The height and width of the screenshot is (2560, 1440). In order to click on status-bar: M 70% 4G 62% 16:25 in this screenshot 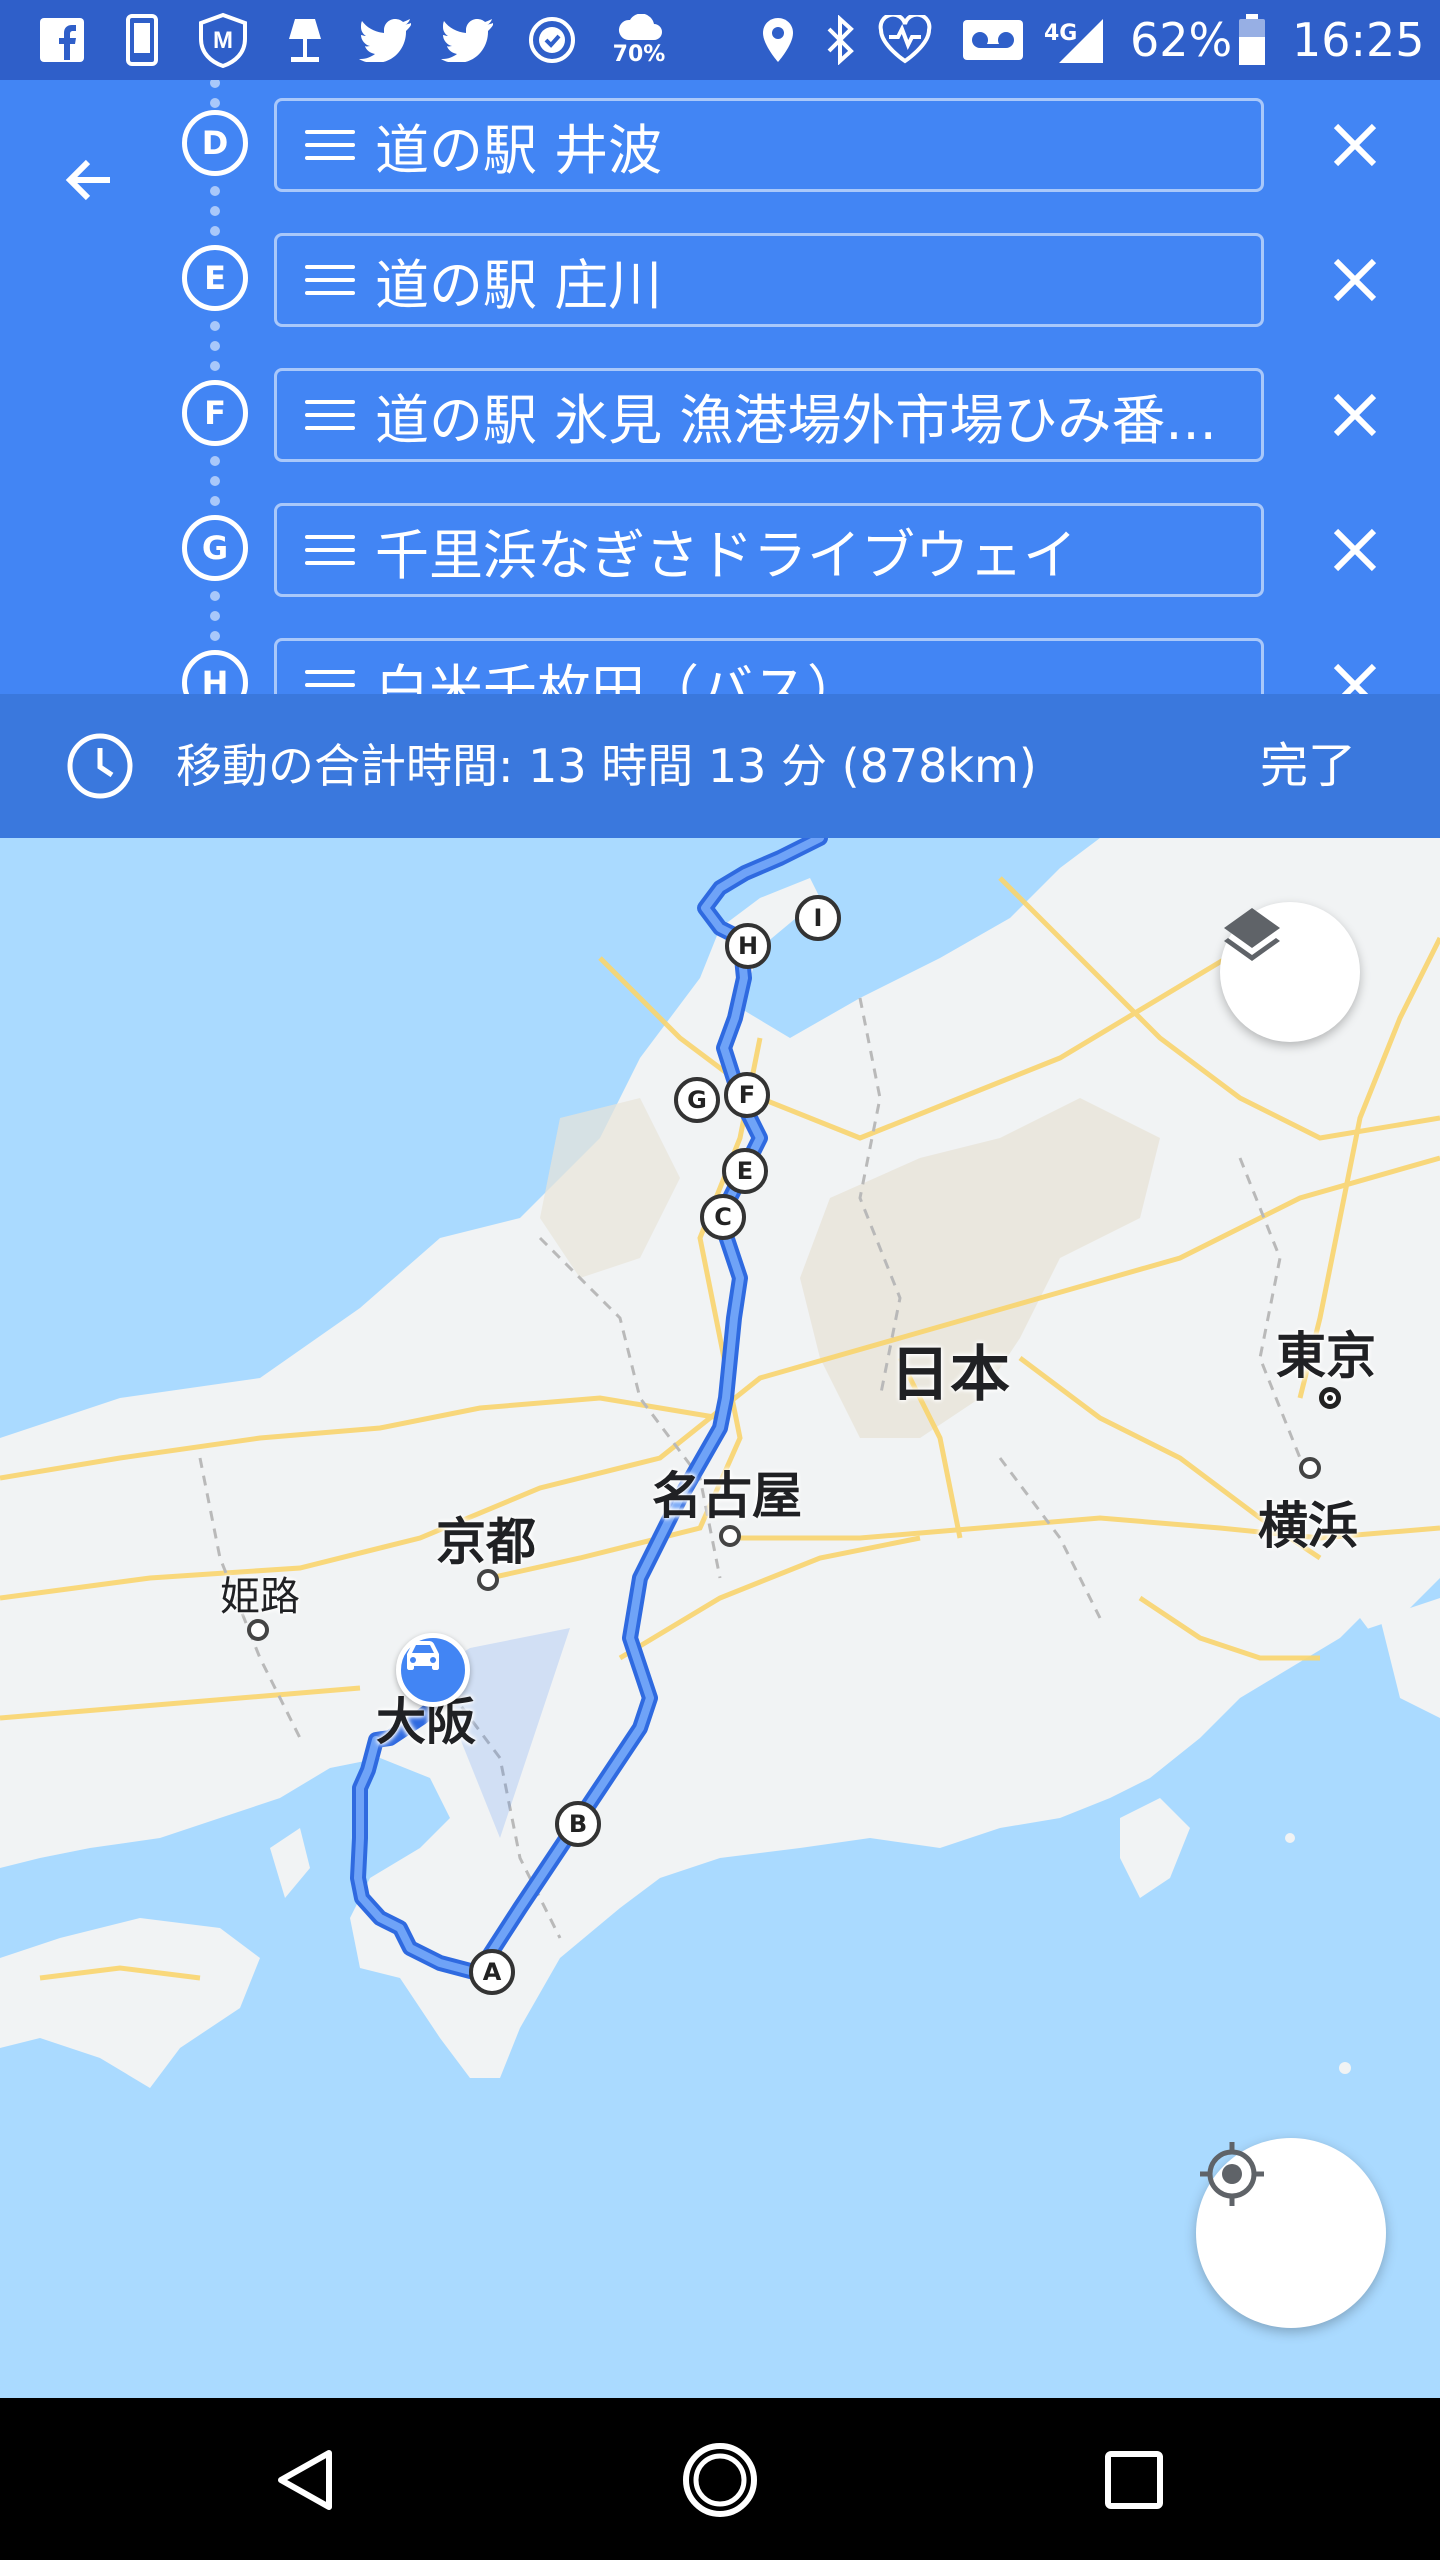, I will do `click(720, 40)`.